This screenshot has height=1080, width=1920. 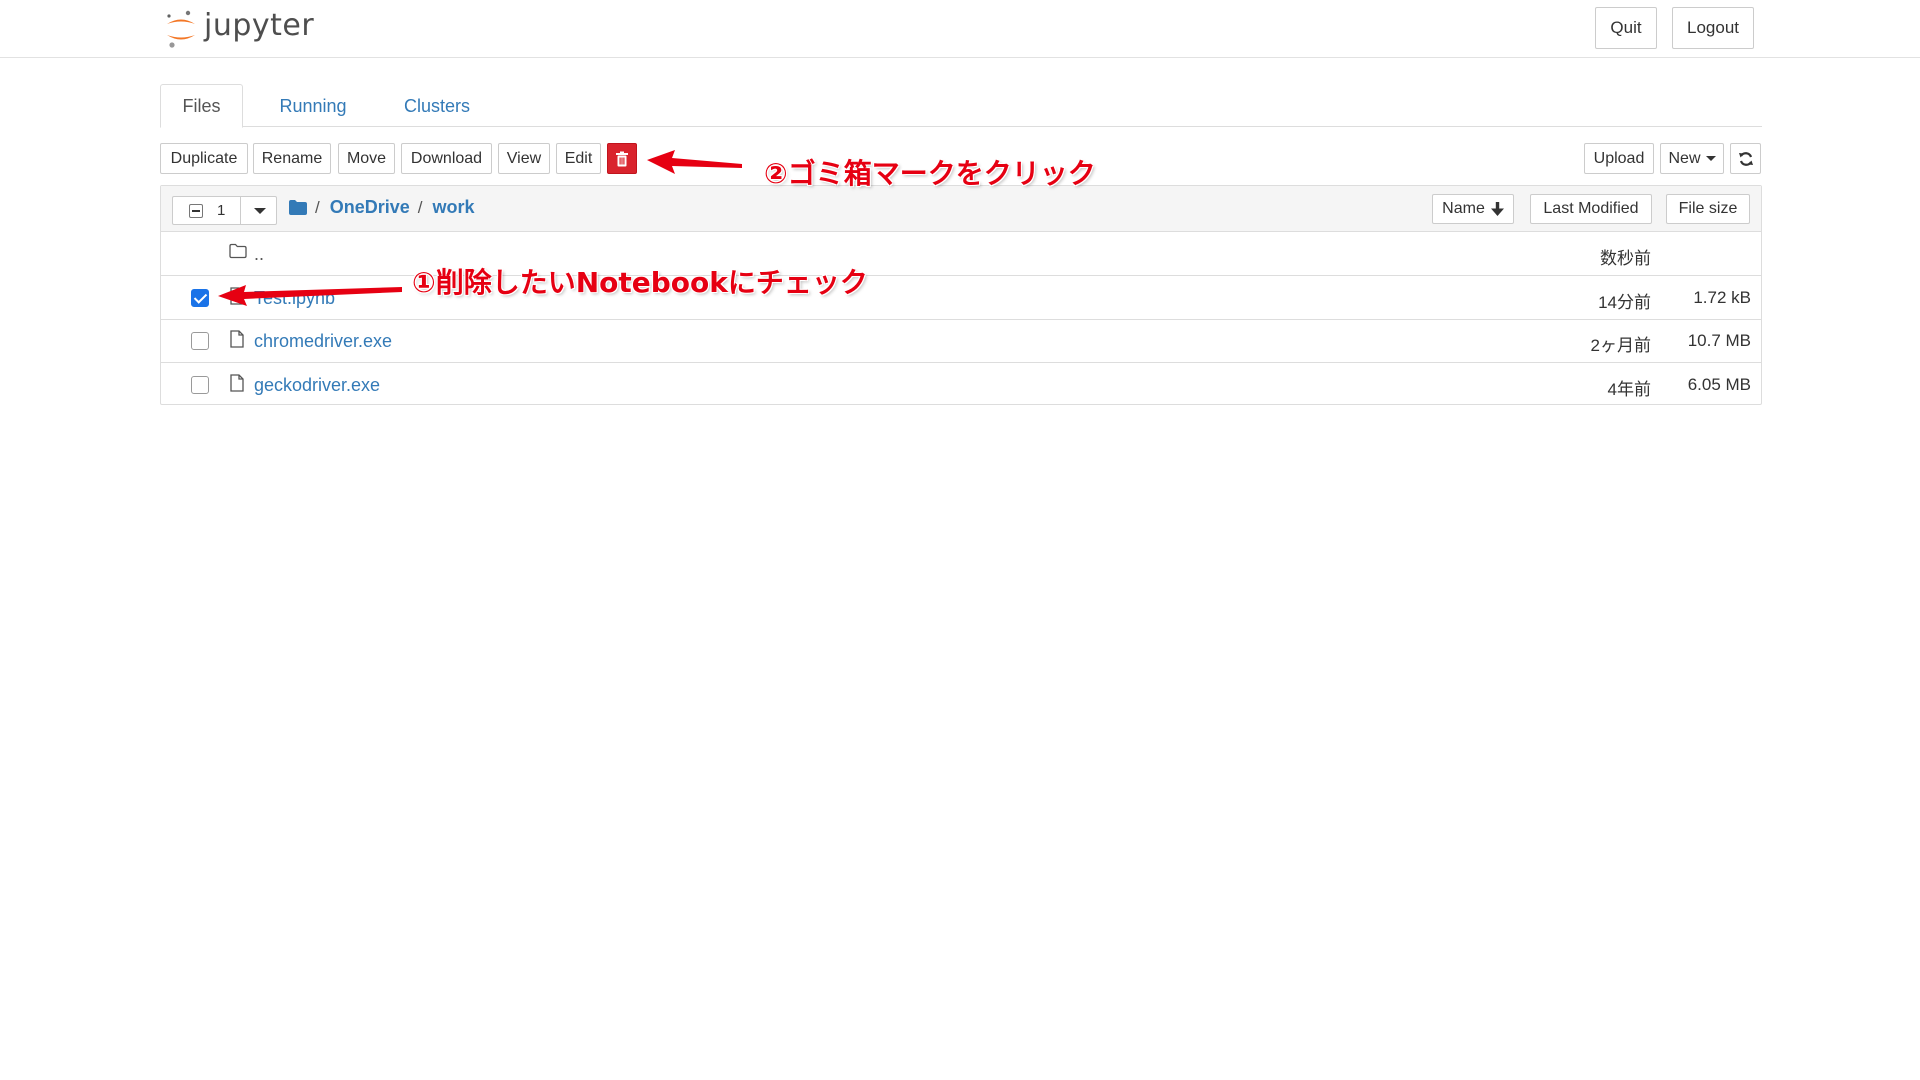 What do you see at coordinates (238, 251) in the screenshot?
I see `folder-icon` at bounding box center [238, 251].